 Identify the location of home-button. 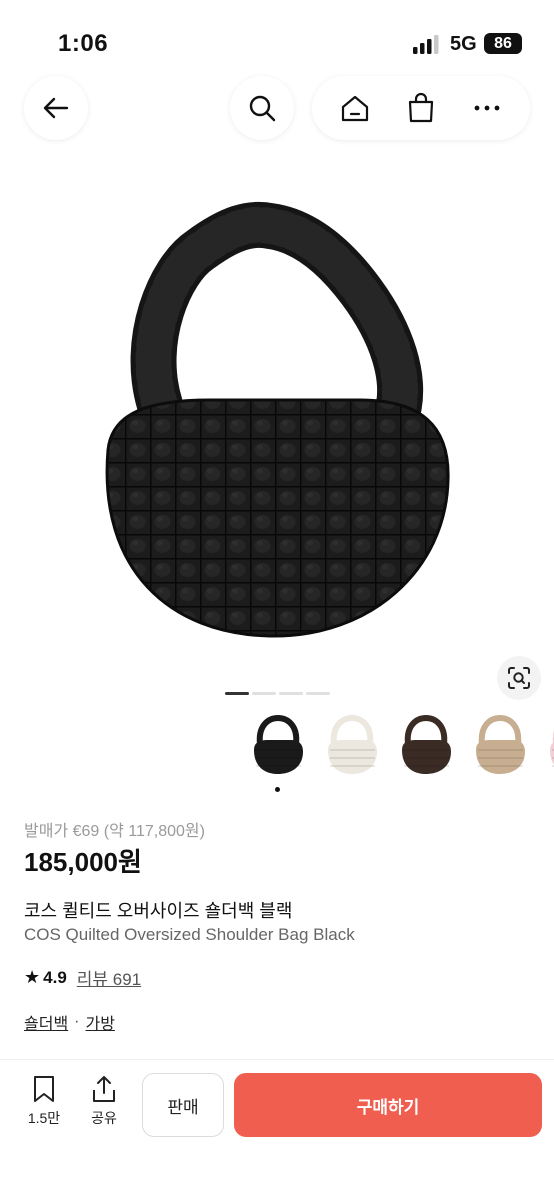
(355, 108).